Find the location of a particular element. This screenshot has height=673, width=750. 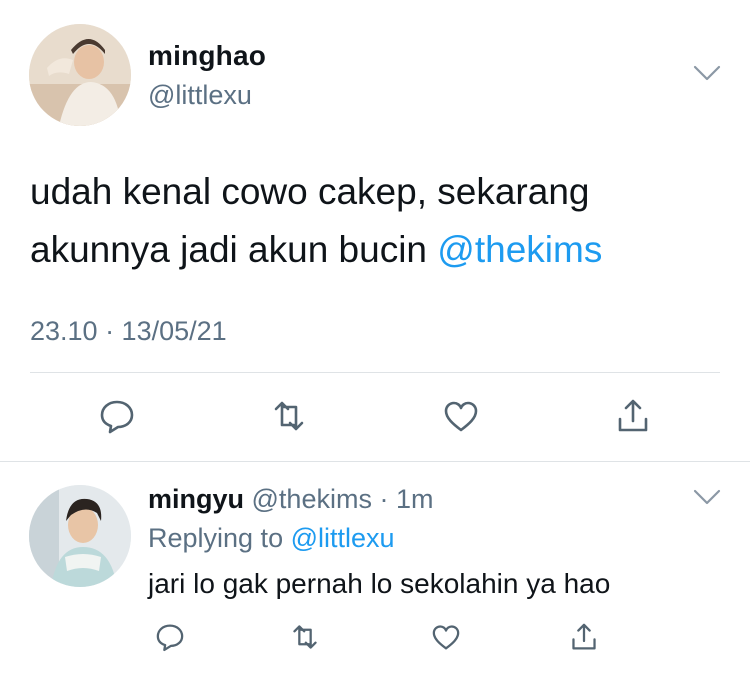

tweet-text-line: udah kenal cowo cakep, sekarang is located at coordinates (310, 191).